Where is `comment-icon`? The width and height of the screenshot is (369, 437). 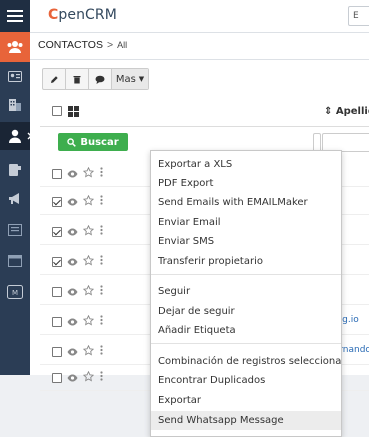 comment-icon is located at coordinates (100, 79).